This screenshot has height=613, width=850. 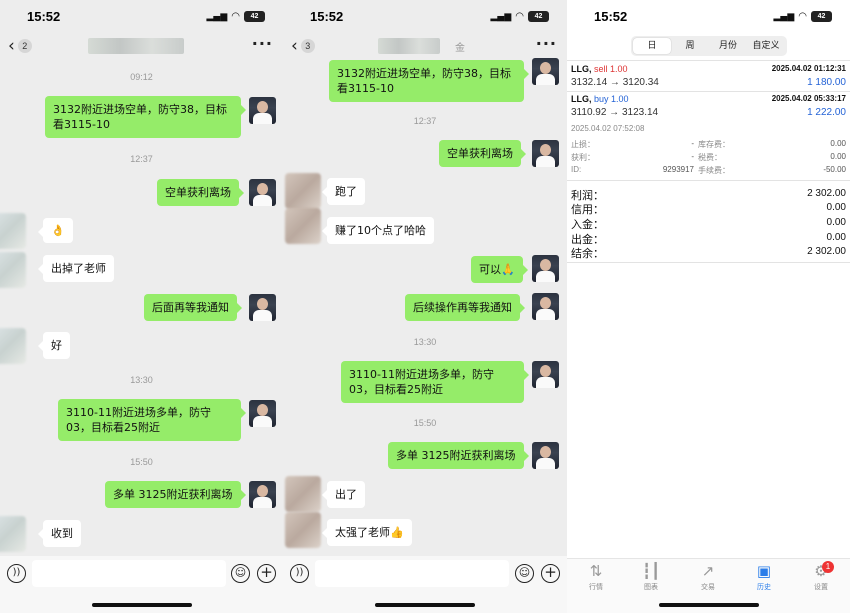 I want to click on segment-day: 日, so click(x=652, y=46).